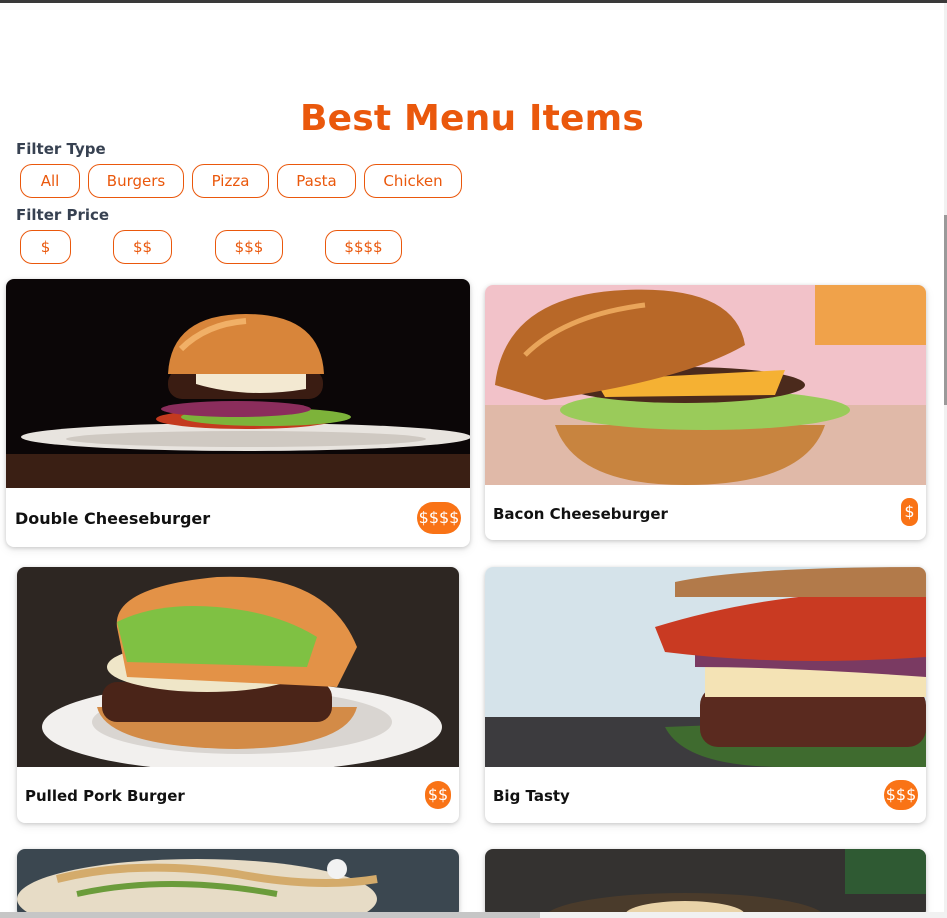 The image size is (947, 918). What do you see at coordinates (438, 795) in the screenshot?
I see `price-badge: $$` at bounding box center [438, 795].